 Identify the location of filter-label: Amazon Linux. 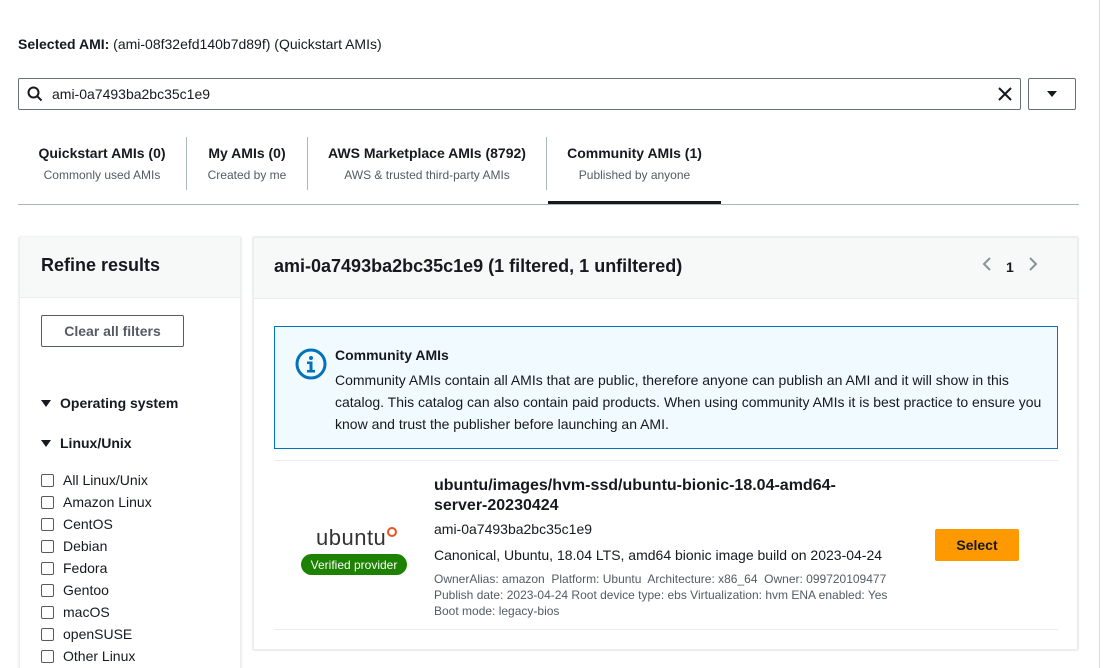
(107, 502).